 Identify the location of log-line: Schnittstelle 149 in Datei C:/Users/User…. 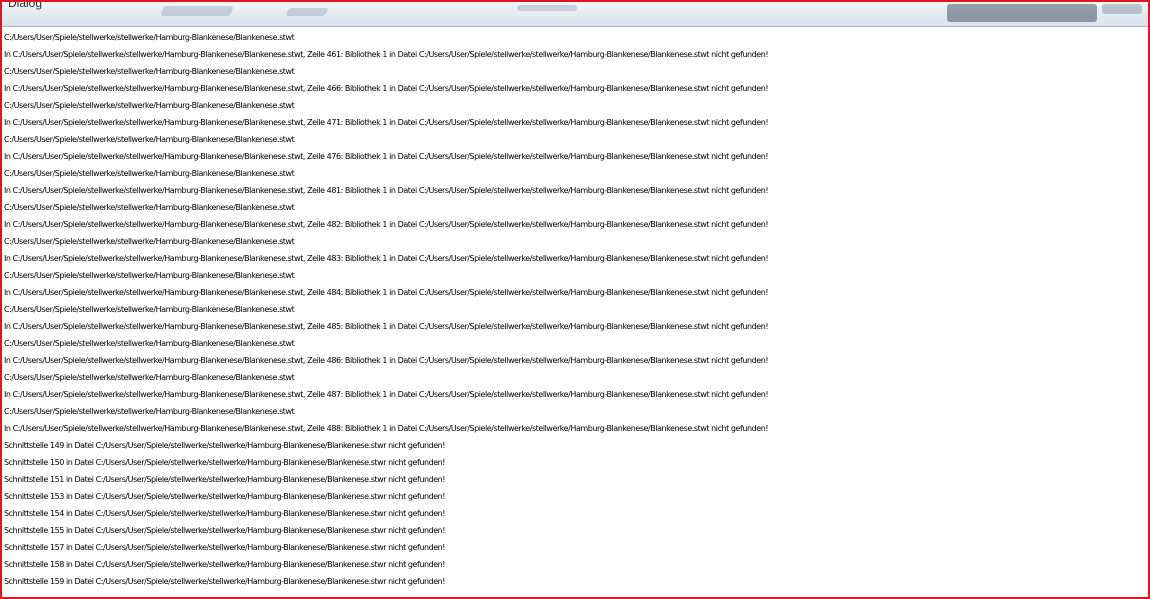
(225, 445).